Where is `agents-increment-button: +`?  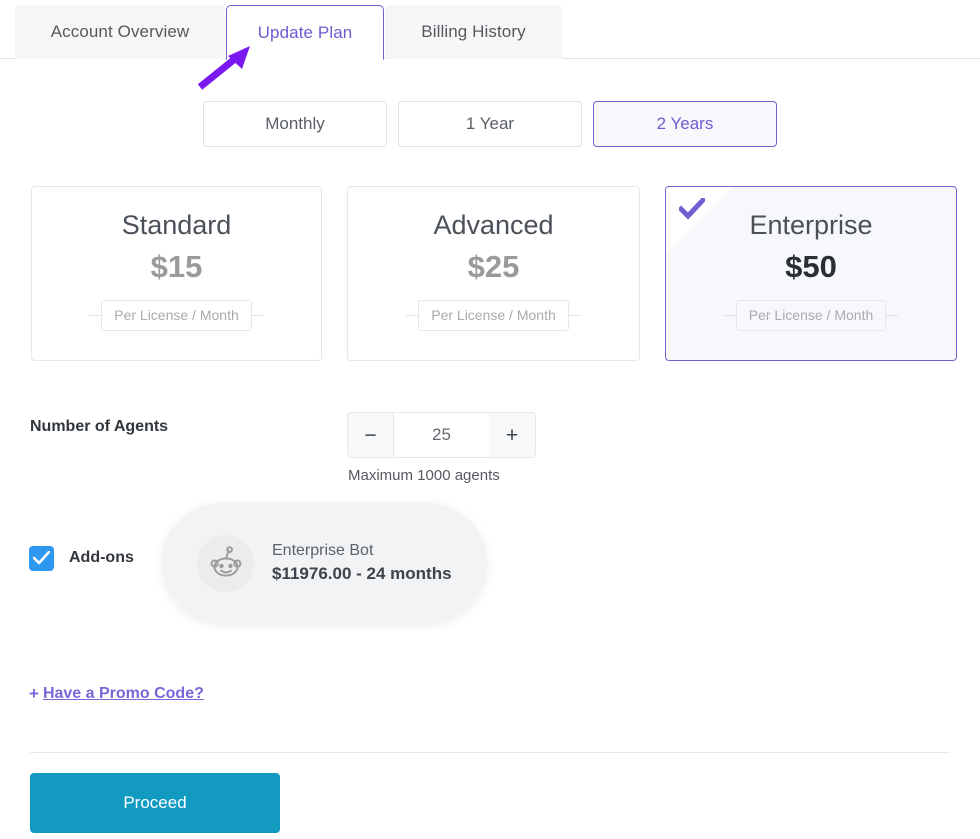 agents-increment-button: + is located at coordinates (512, 435).